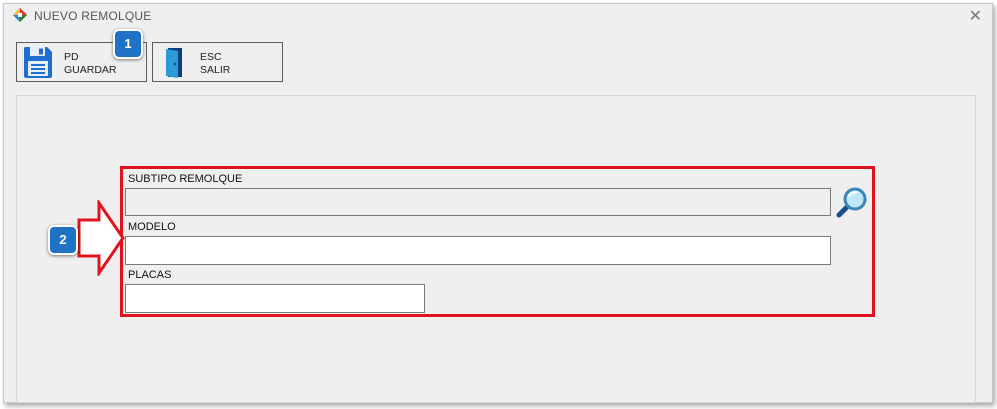 This screenshot has width=997, height=409. Describe the element at coordinates (63, 240) in the screenshot. I see `annotation-badge-2: 2` at that location.